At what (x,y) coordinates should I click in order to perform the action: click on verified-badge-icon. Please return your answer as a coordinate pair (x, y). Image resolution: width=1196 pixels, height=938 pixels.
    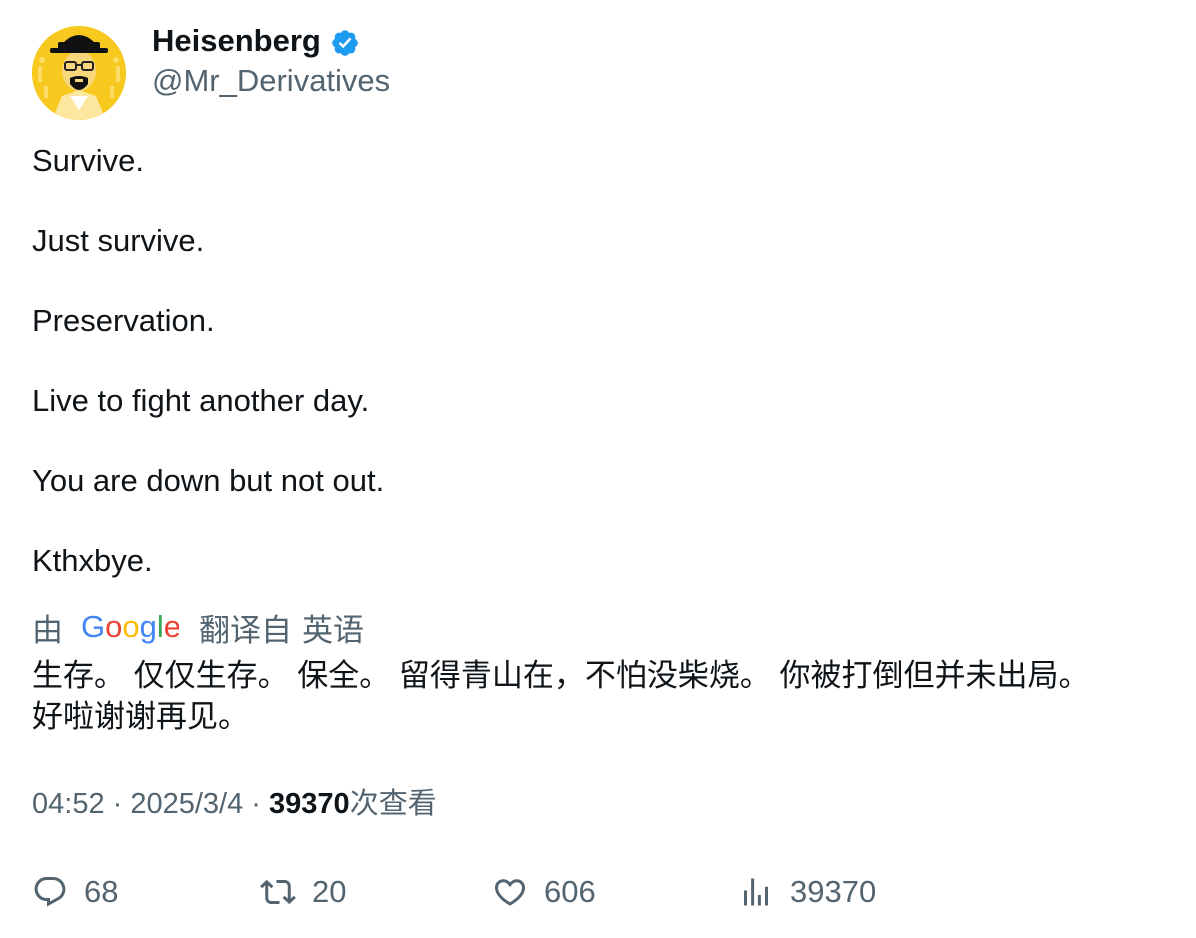
    Looking at the image, I should click on (345, 43).